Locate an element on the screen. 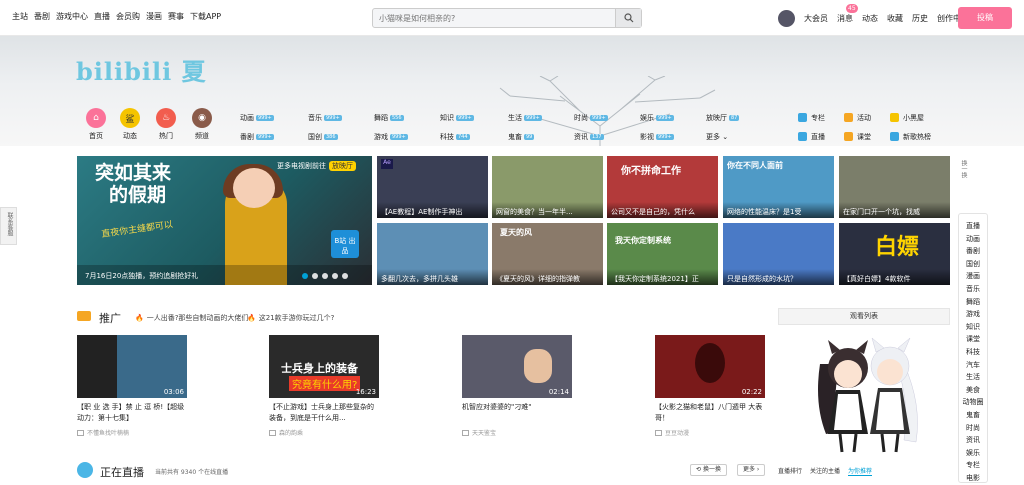 This screenshot has height=485, width=1024. live-more-button: 更多 › is located at coordinates (751, 470).